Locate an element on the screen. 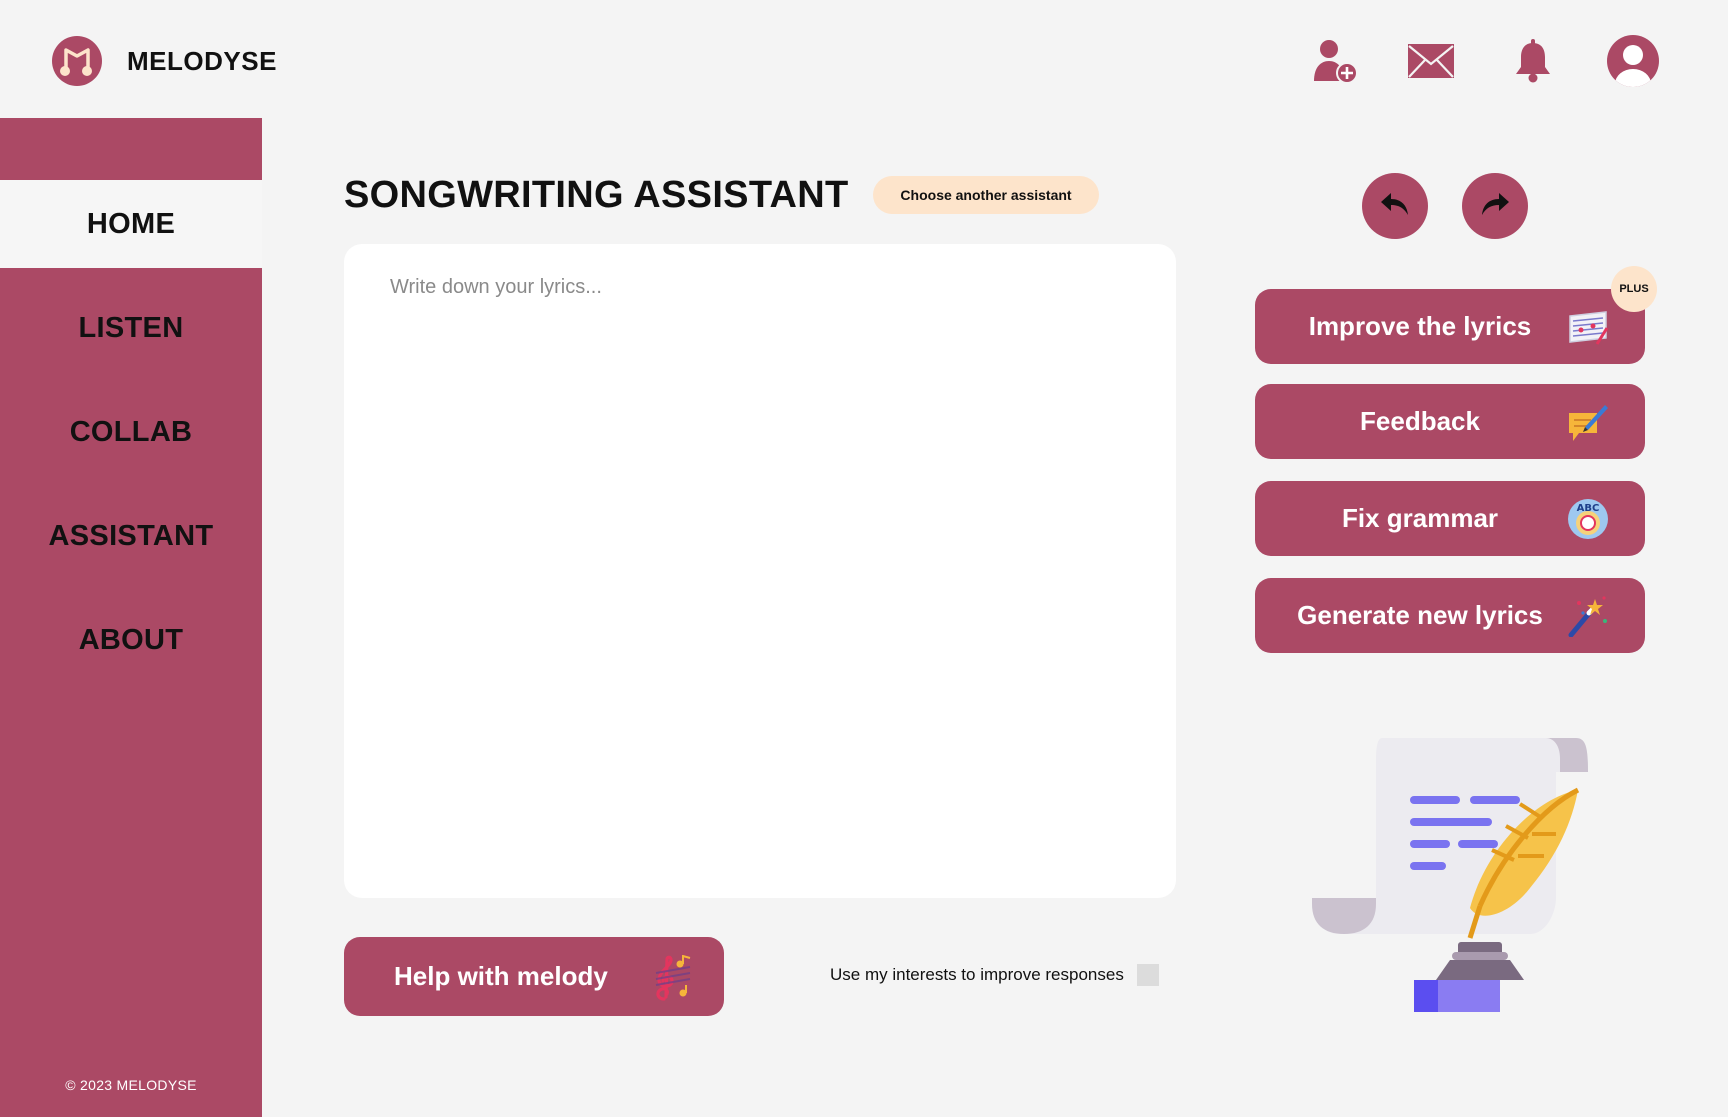 The width and height of the screenshot is (1728, 1117). feedback-button: Feedback is located at coordinates (1450, 421).